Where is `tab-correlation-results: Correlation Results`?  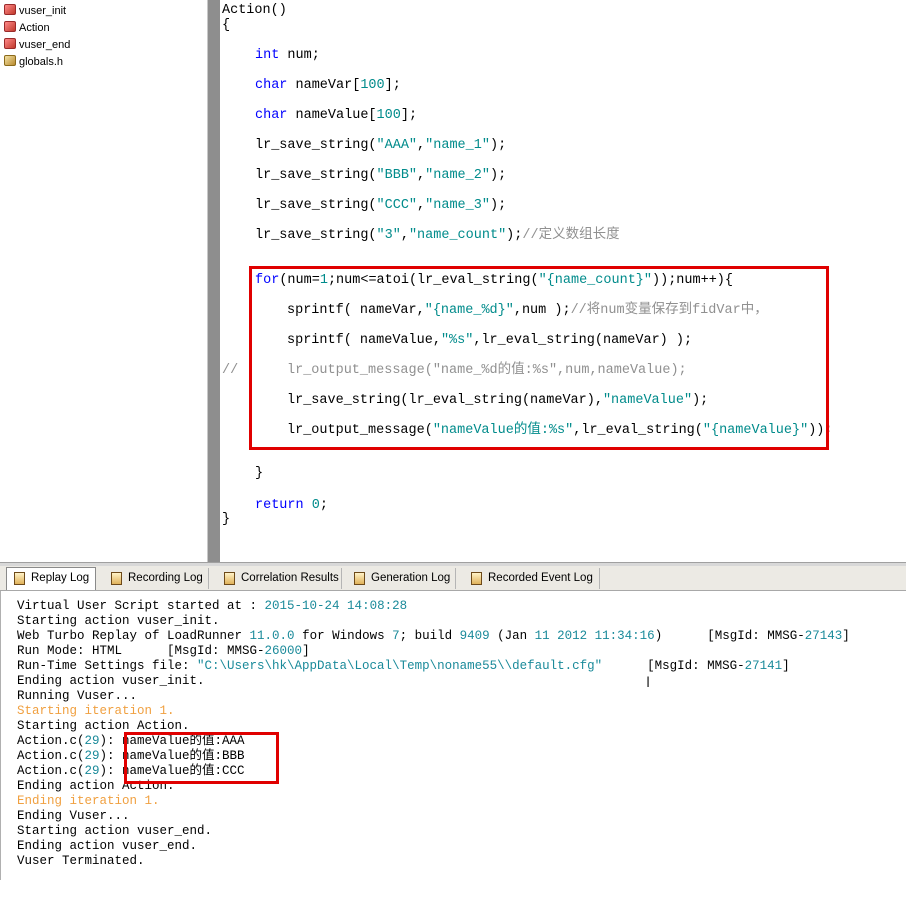 tab-correlation-results: Correlation Results is located at coordinates (279, 578).